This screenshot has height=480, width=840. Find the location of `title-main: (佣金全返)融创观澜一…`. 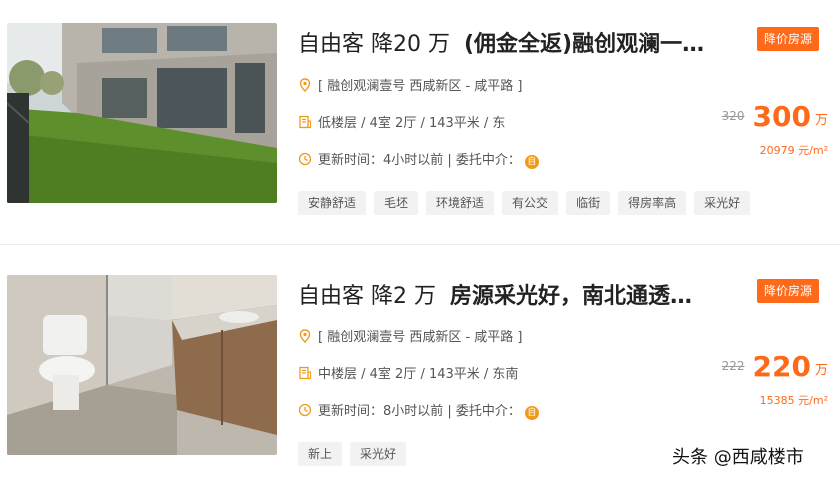

title-main: (佣金全返)融创观澜一… is located at coordinates (584, 44).